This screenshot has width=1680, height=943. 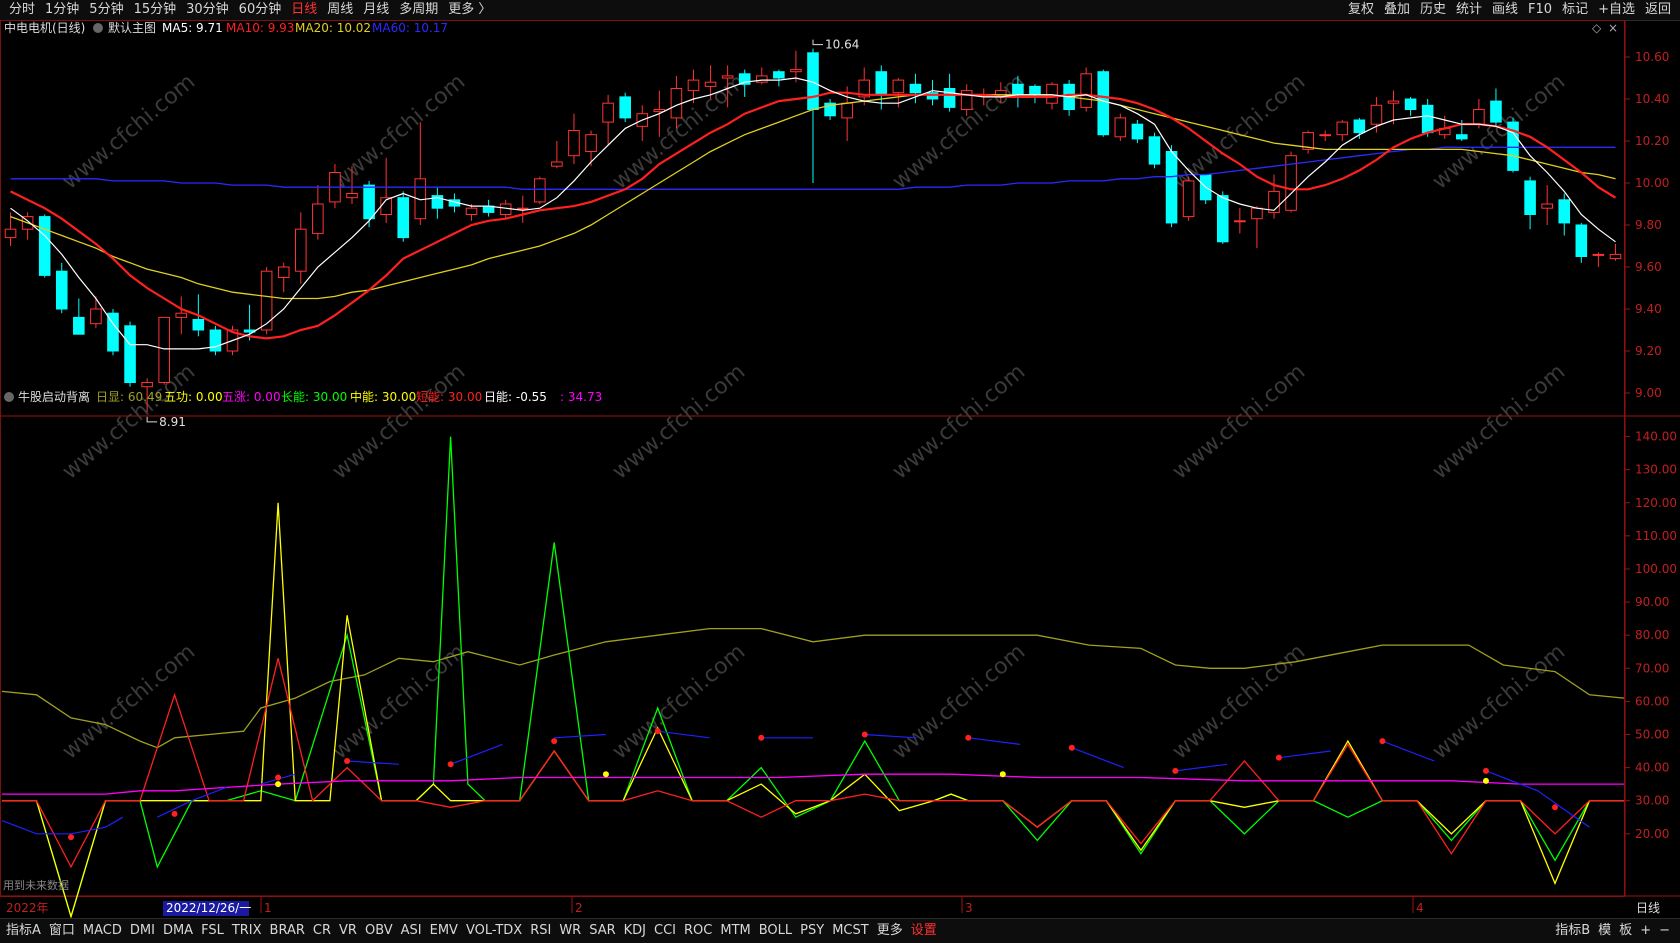 What do you see at coordinates (581, 397) in the screenshot?
I see `indicator-legend-item: : 34.73` at bounding box center [581, 397].